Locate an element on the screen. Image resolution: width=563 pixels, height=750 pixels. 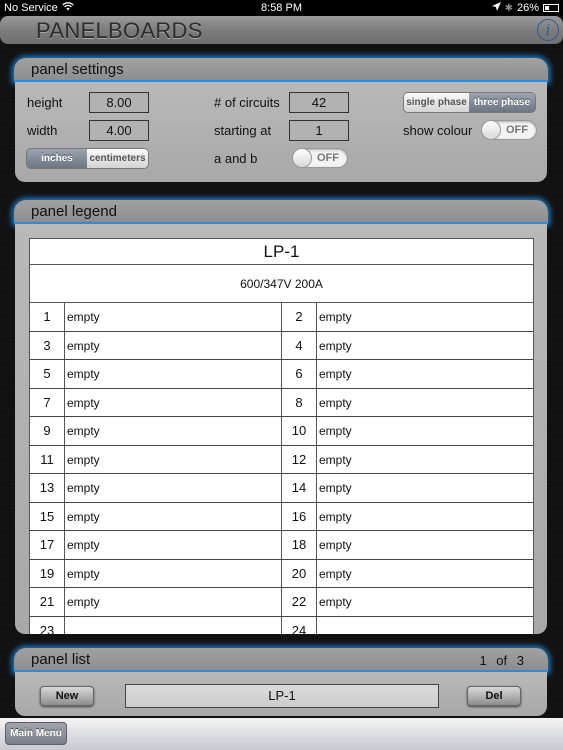
circuit-row: 1 empty 2 empty is located at coordinates (281, 317).